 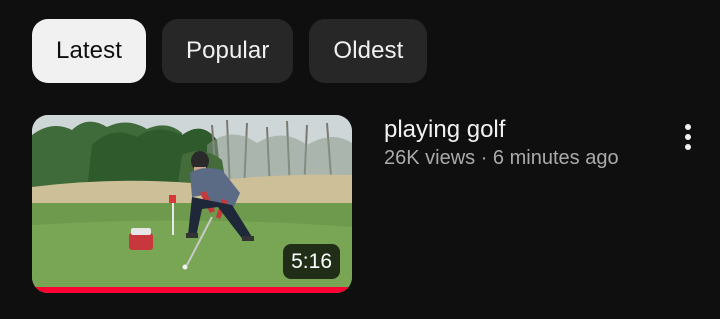 I want to click on video-meta: playing golf 26K views · 6 minutes ago, so click(x=519, y=143).